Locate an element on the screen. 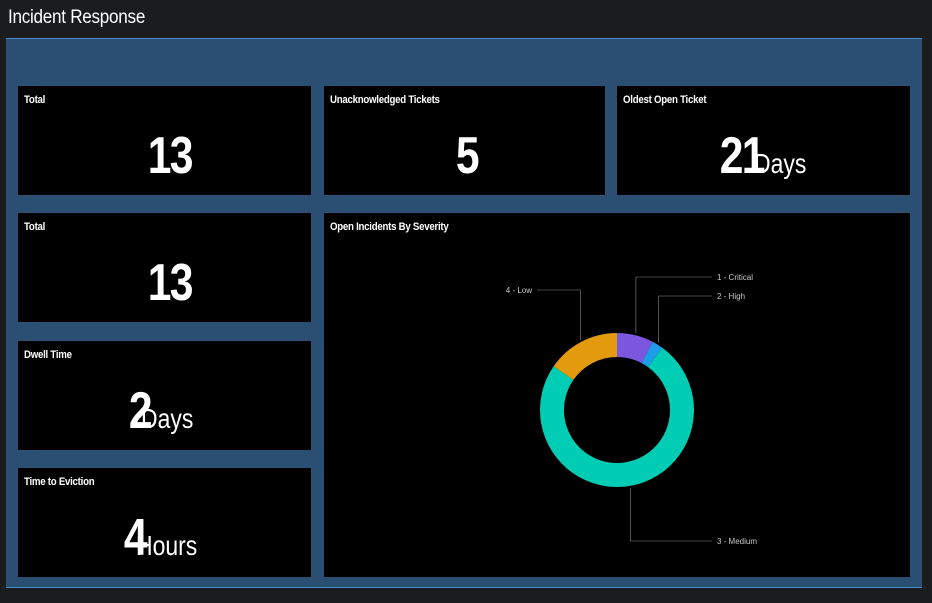  panel-title: Time to Eviction is located at coordinates (59, 482).